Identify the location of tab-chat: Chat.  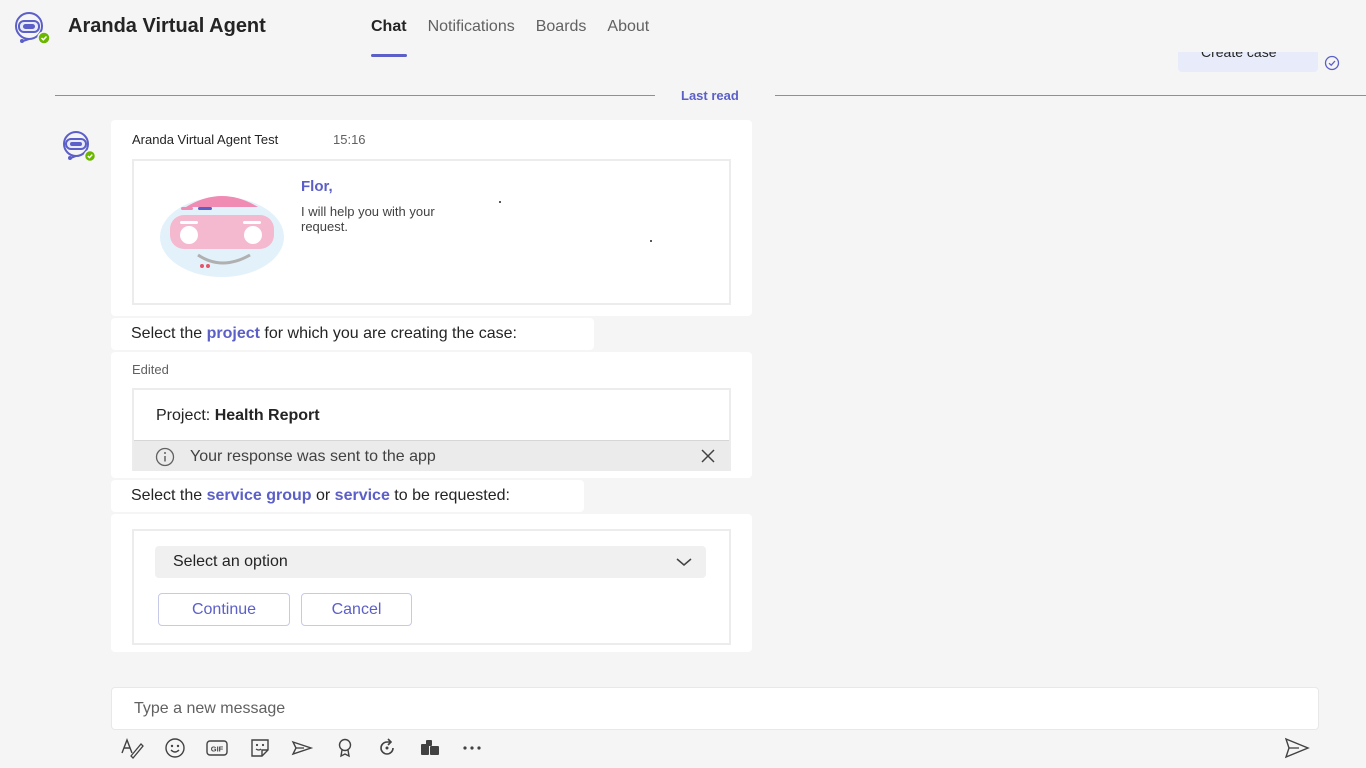
(389, 28).